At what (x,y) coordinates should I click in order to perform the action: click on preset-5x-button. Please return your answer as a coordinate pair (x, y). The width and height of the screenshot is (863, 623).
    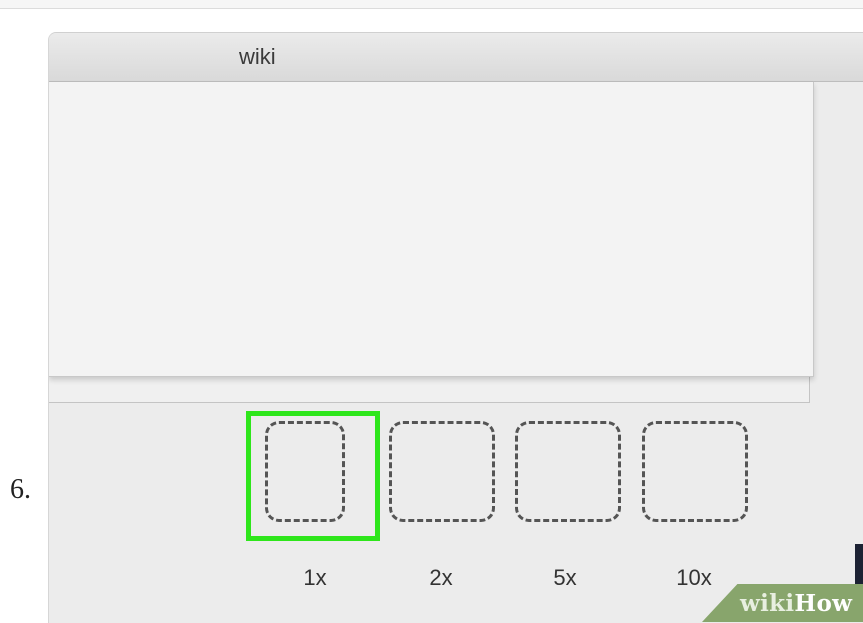
    Looking at the image, I should click on (566, 471).